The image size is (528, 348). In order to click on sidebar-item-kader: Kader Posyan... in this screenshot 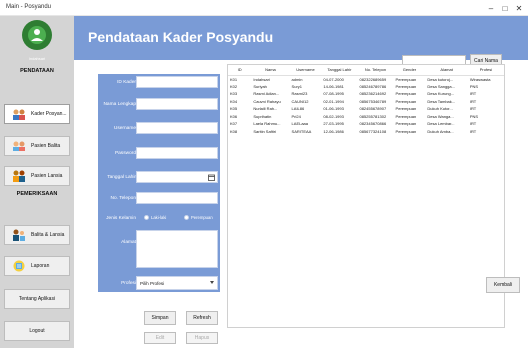, I will do `click(37, 114)`.